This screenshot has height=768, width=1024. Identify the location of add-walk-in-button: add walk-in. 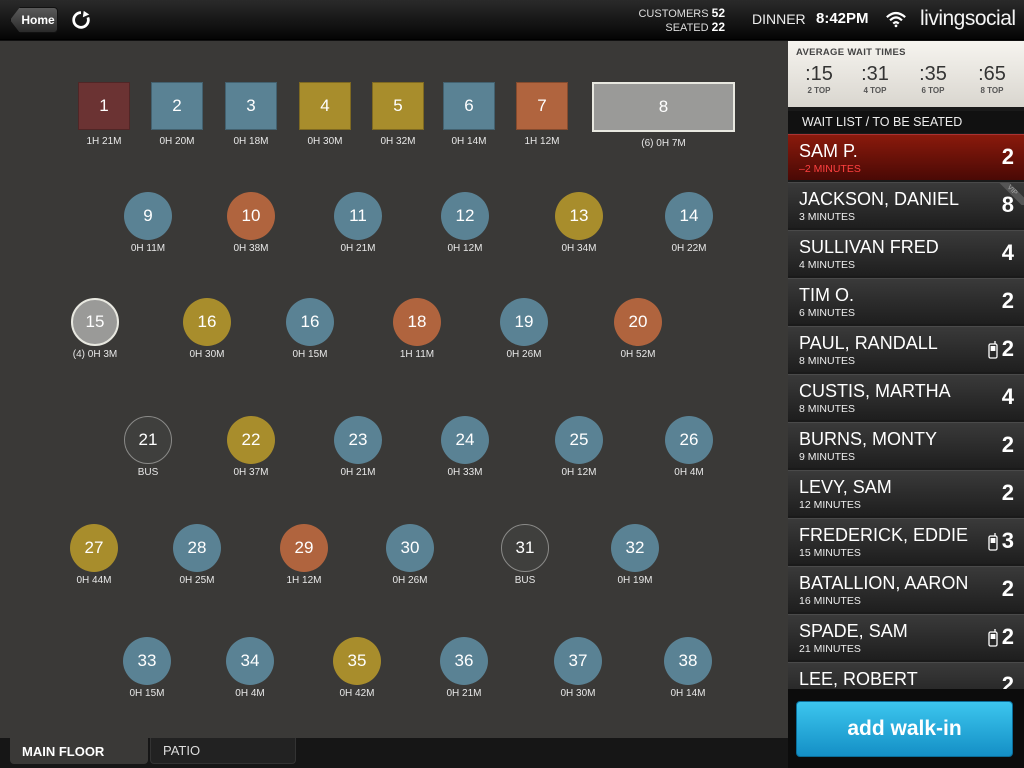
(904, 729).